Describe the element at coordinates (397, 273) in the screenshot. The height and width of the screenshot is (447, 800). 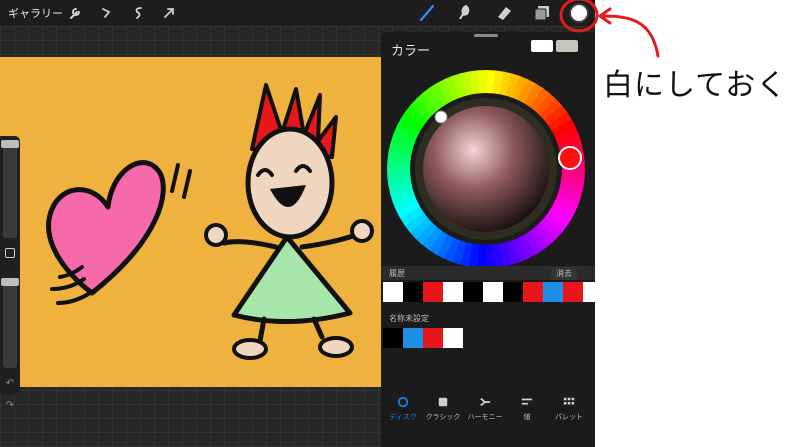
I see `history-label: 履歴` at that location.